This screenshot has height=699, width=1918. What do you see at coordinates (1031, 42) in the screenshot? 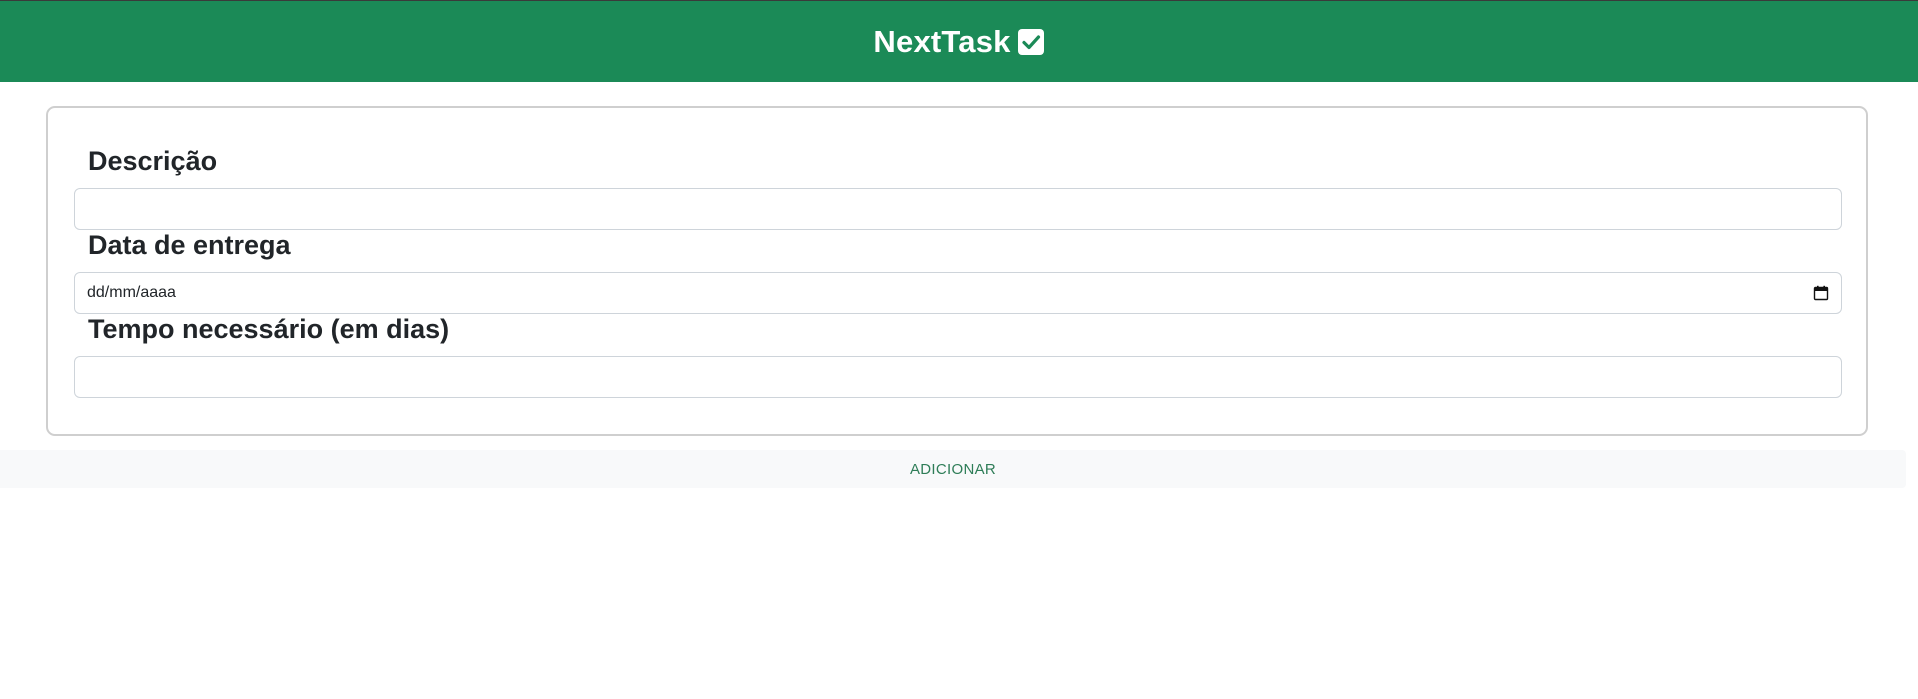
I see `check-square-icon` at bounding box center [1031, 42].